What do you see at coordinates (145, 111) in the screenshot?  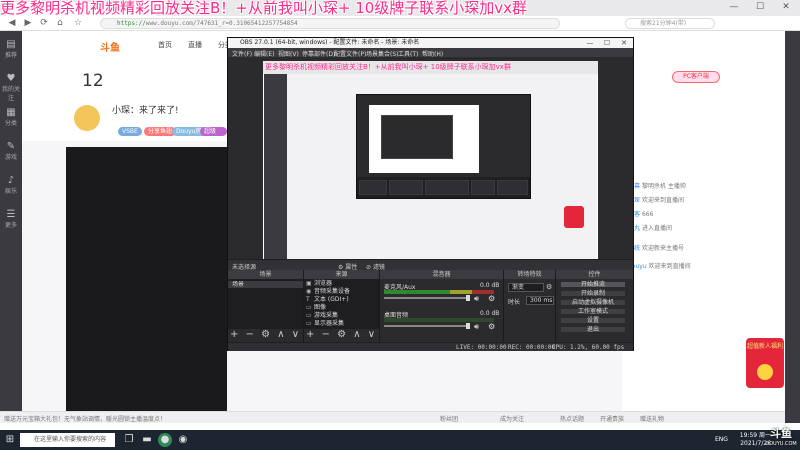 I see `streamer-name: 小琛：来了来了!` at bounding box center [145, 111].